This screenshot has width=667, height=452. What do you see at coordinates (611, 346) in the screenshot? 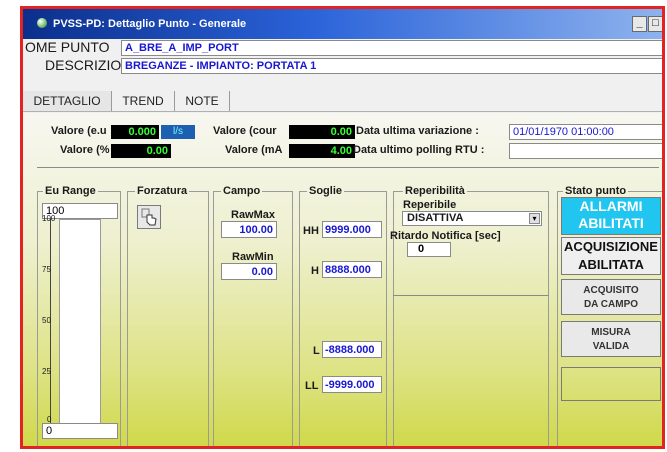
I see `misura-line2: VALIDA` at bounding box center [611, 346].